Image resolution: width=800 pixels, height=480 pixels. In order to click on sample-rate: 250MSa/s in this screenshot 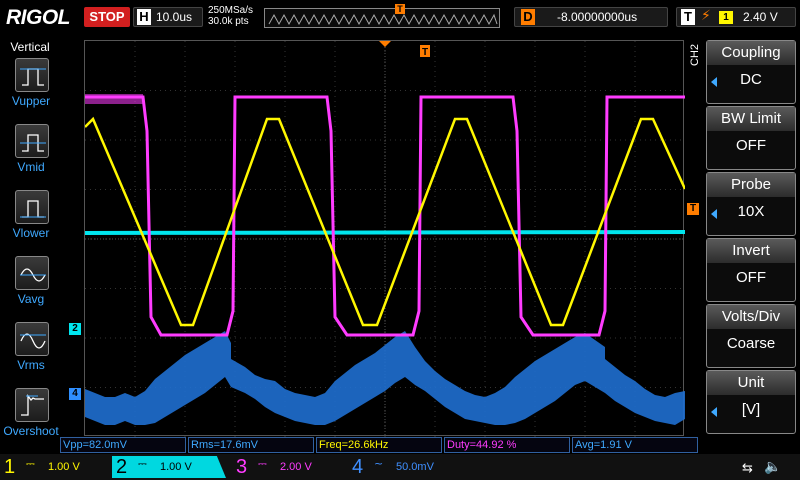, I will do `click(231, 10)`.